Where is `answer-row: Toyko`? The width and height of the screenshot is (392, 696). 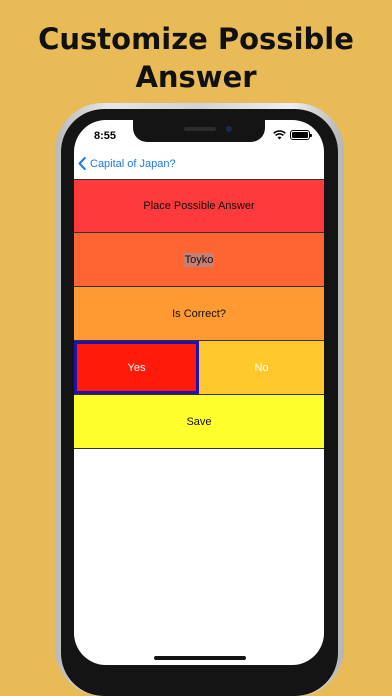
answer-row: Toyko is located at coordinates (199, 260).